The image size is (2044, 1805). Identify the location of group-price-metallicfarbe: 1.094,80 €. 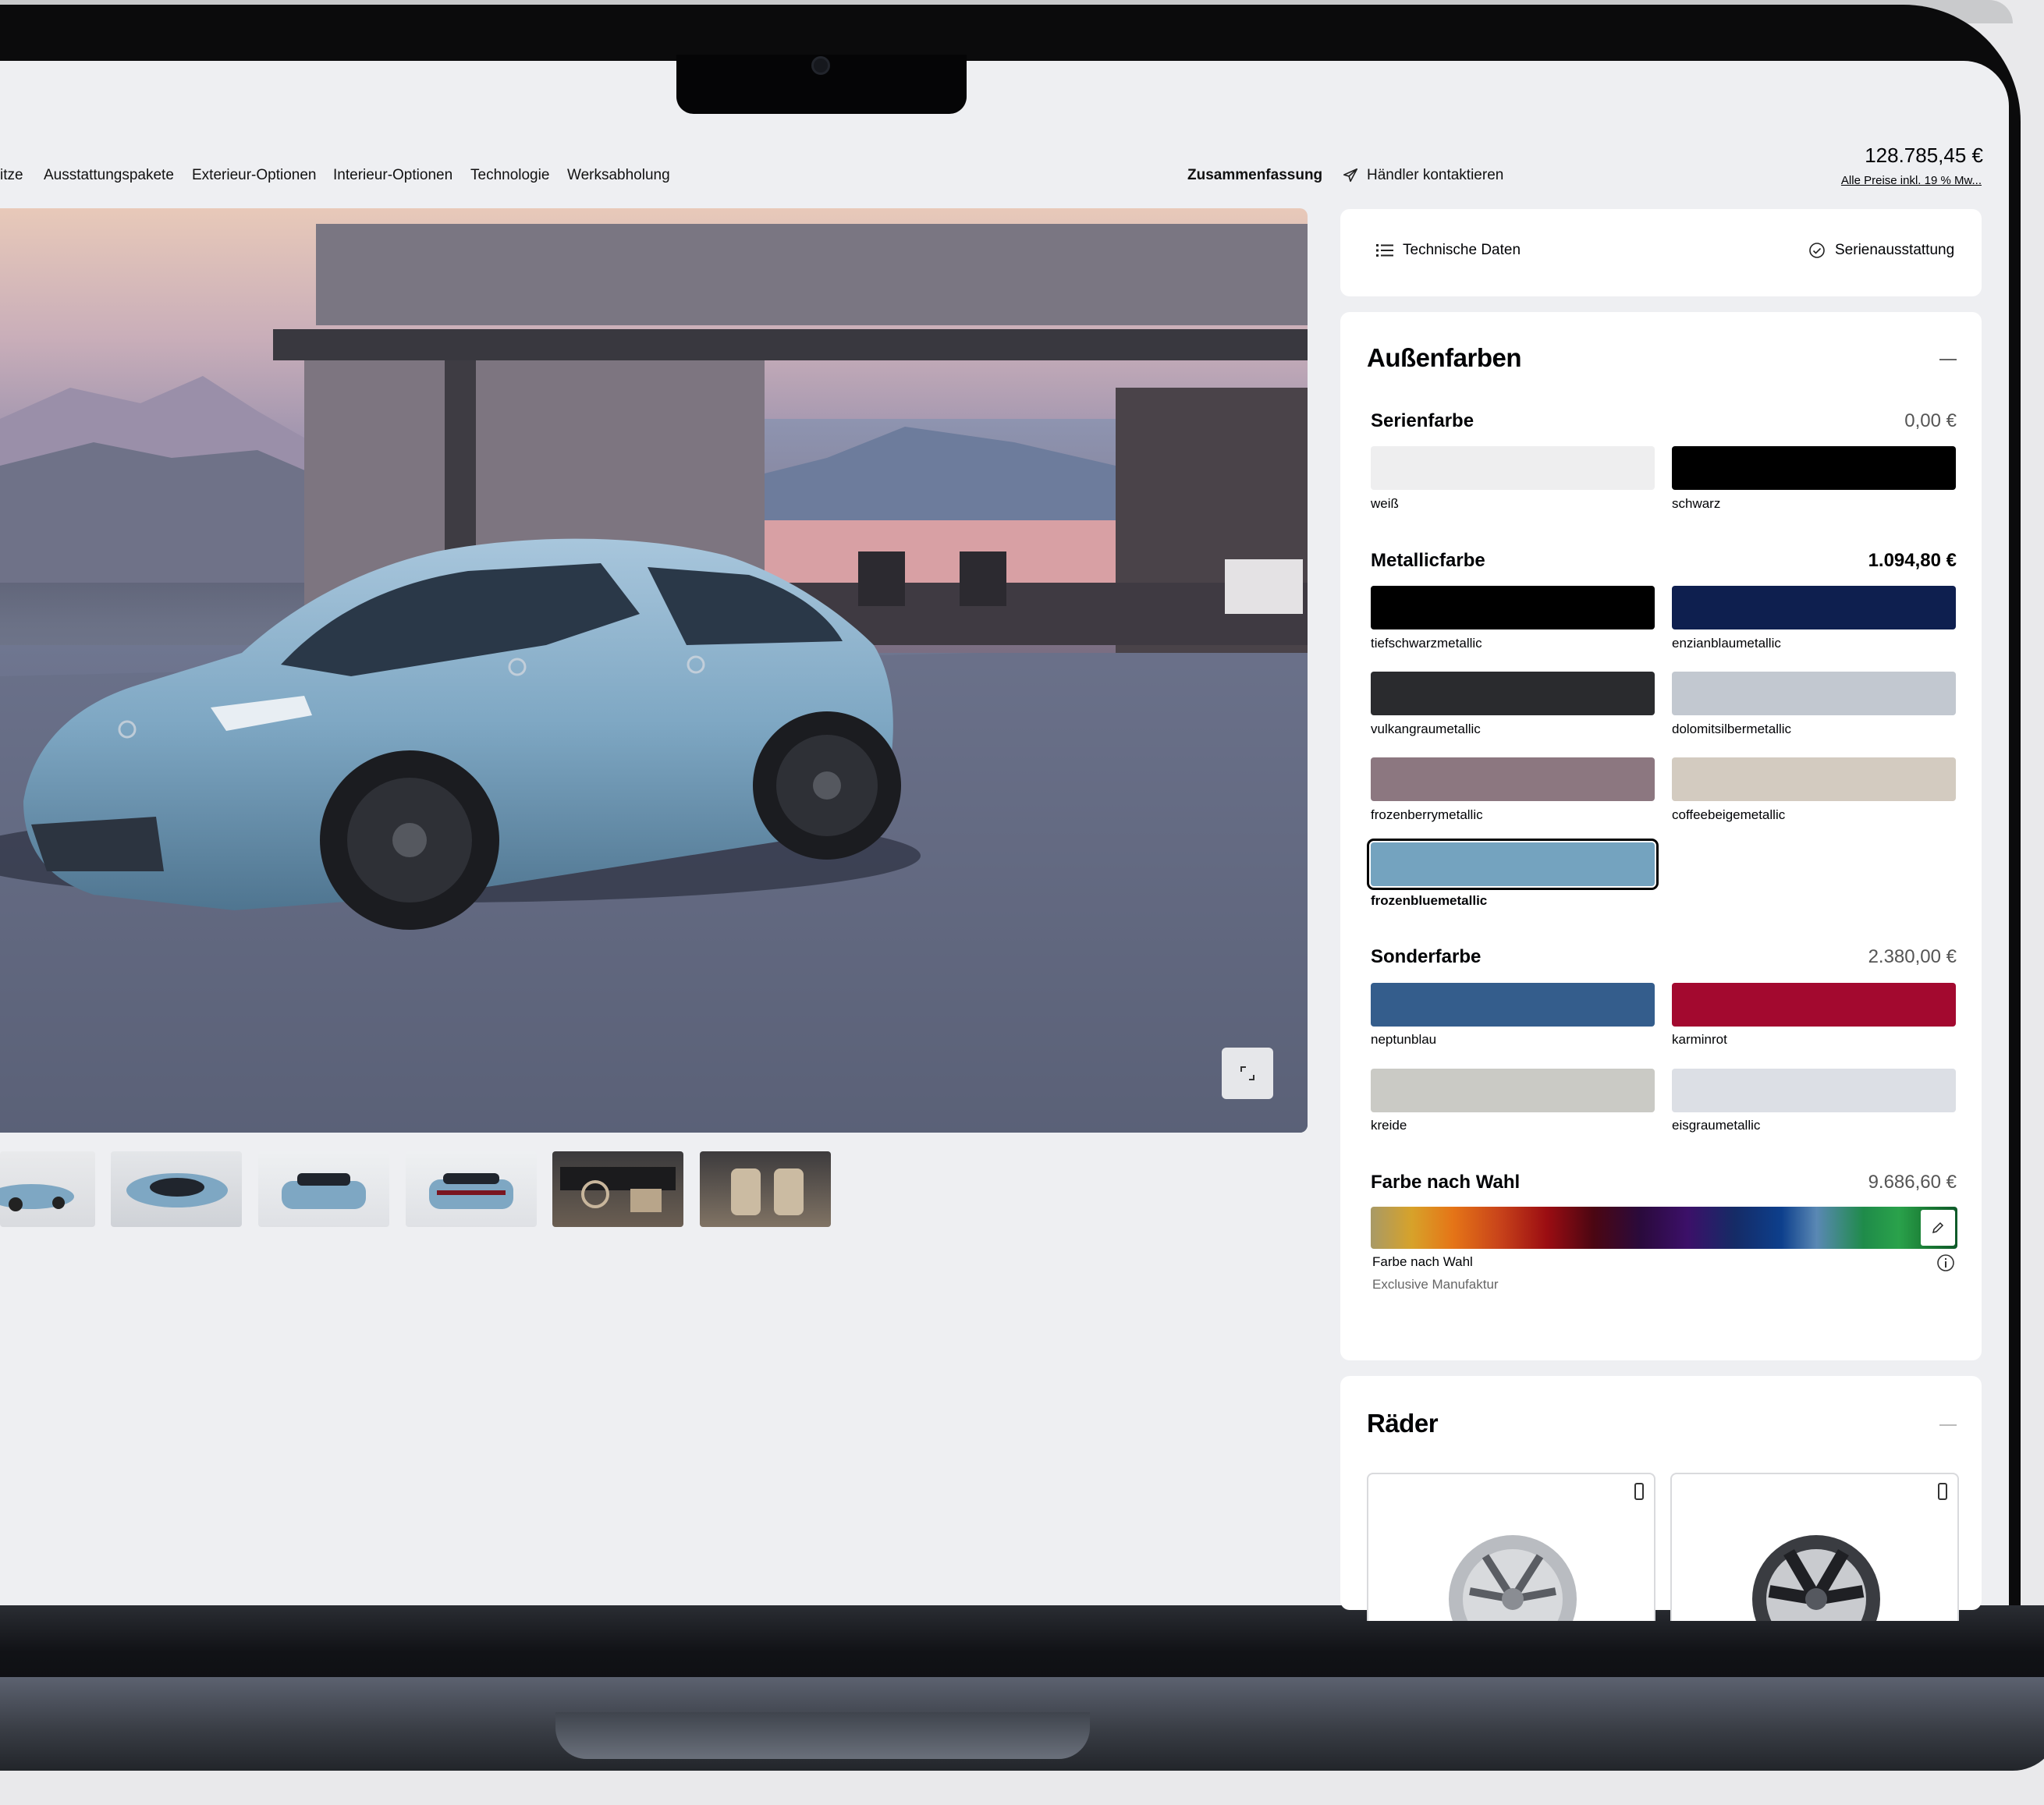
(1912, 561).